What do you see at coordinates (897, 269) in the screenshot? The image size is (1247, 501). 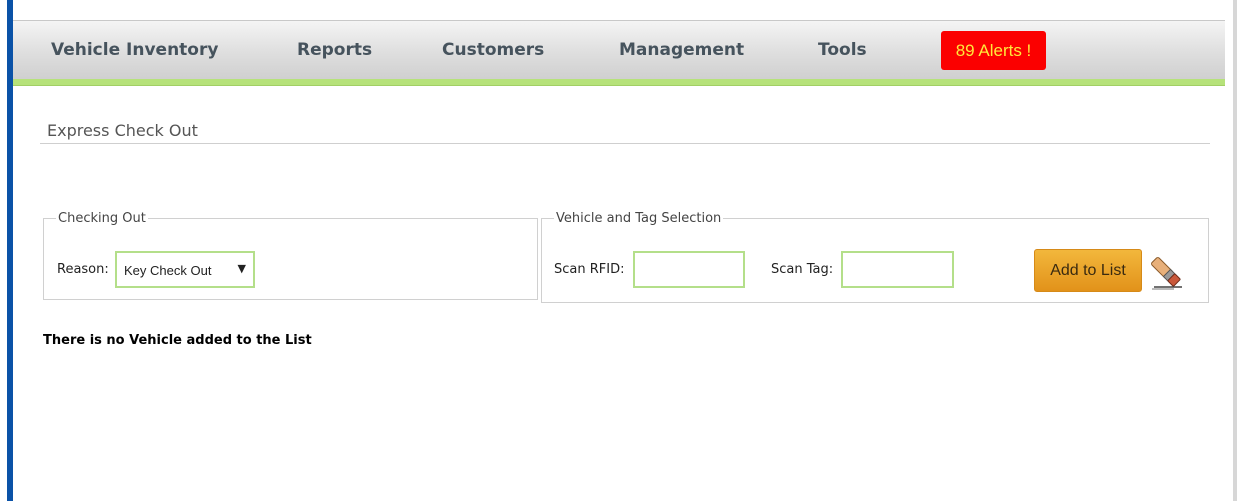 I see `scan-tag-input` at bounding box center [897, 269].